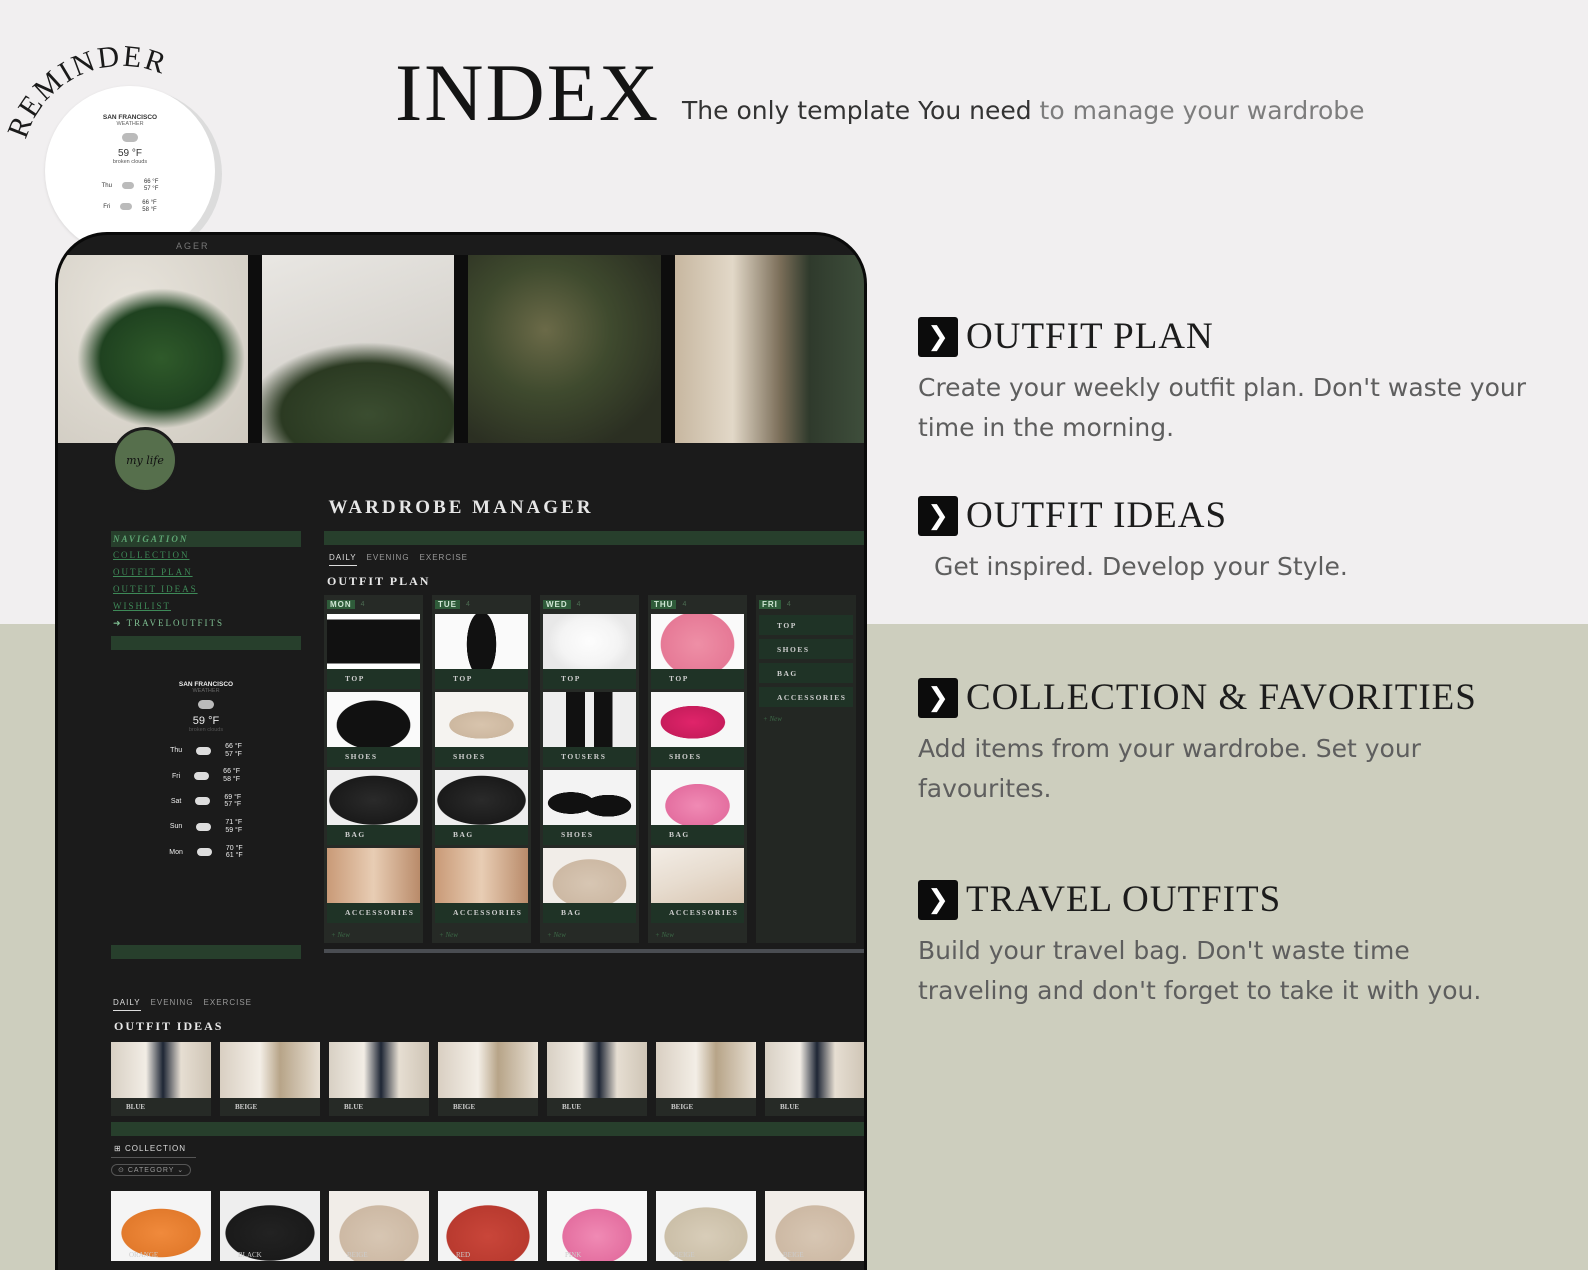  I want to click on card-label: TOP, so click(463, 678).